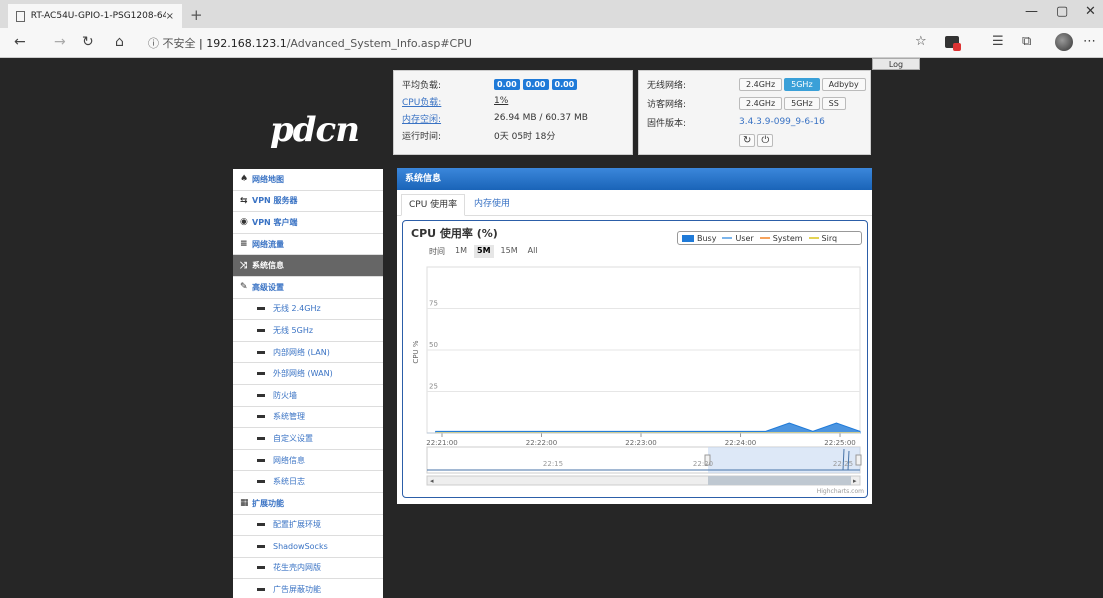 The width and height of the screenshot is (1103, 598). What do you see at coordinates (60, 42) in the screenshot?
I see `forward-icon: →` at bounding box center [60, 42].